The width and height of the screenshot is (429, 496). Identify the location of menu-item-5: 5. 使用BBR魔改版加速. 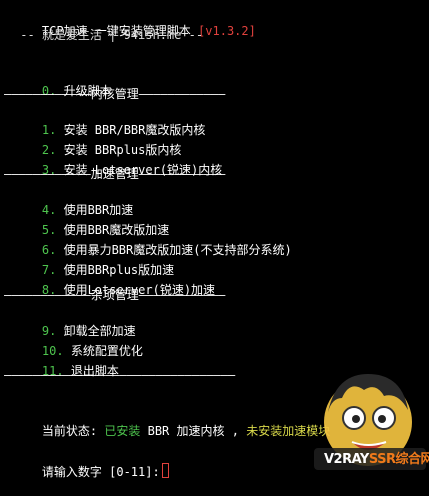
(91, 221).